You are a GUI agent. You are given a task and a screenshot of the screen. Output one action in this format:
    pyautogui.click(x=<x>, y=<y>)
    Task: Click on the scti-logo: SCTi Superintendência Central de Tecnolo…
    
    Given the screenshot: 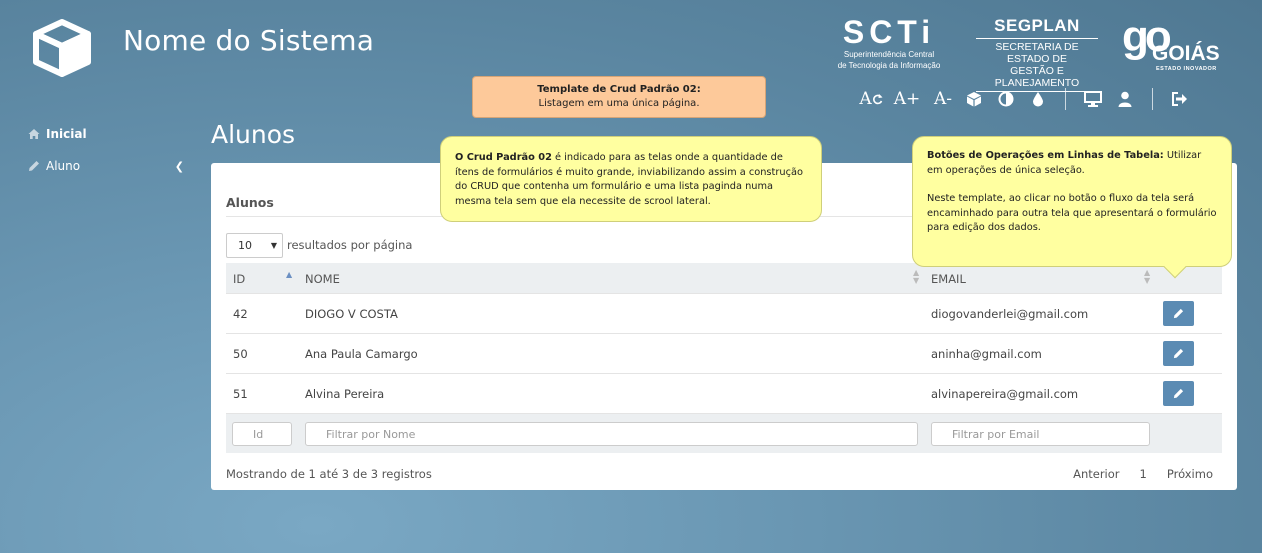 What is the action you would take?
    pyautogui.click(x=889, y=42)
    